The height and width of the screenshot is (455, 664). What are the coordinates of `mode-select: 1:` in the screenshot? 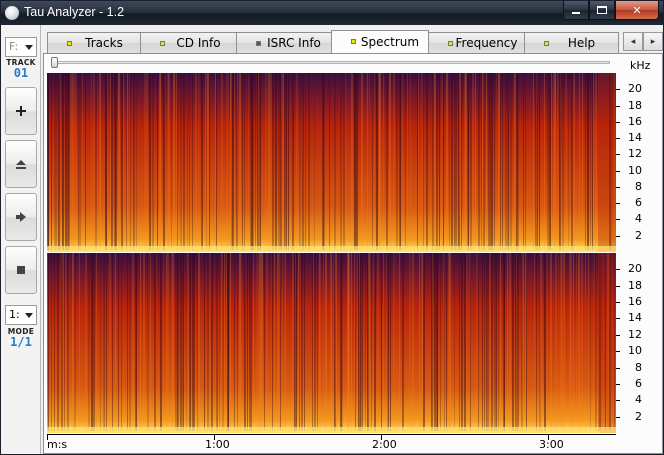 It's located at (21, 315).